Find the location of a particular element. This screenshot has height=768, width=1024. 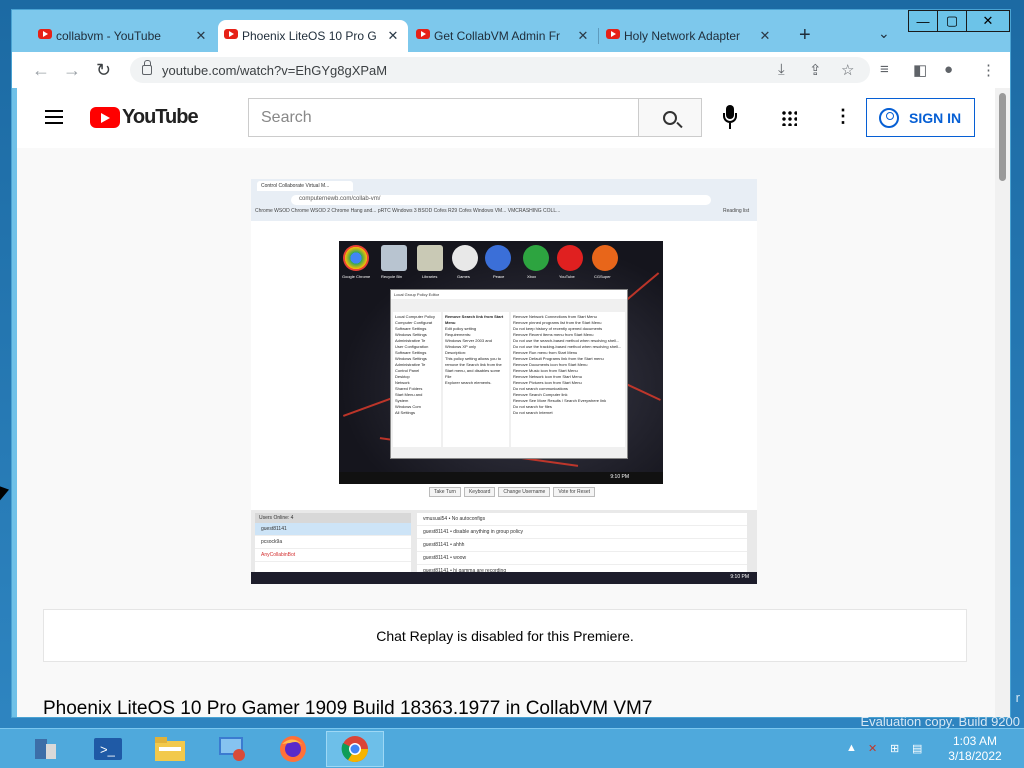

xbox-icon is located at coordinates (536, 258).